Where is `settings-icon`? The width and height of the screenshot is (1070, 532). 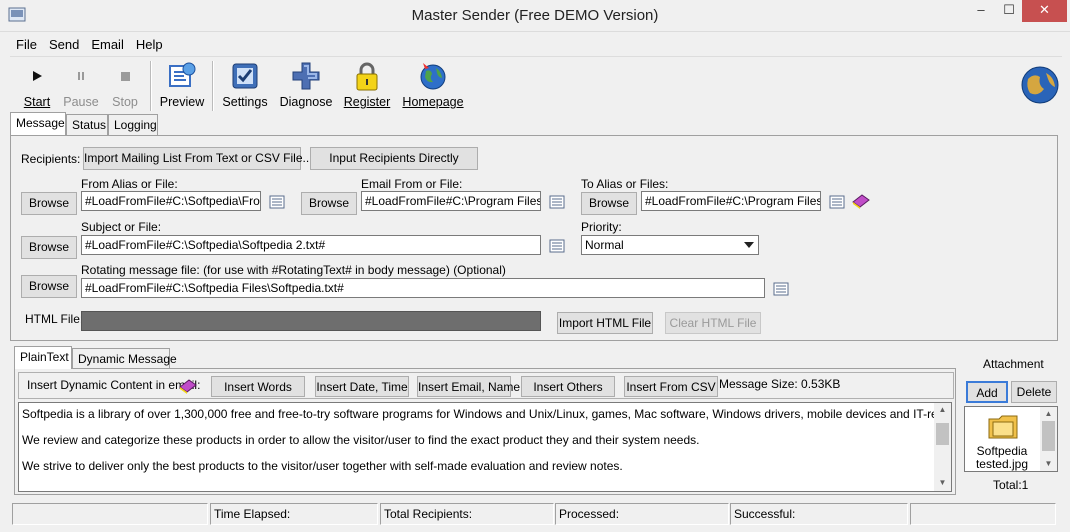
settings-icon is located at coordinates (245, 76).